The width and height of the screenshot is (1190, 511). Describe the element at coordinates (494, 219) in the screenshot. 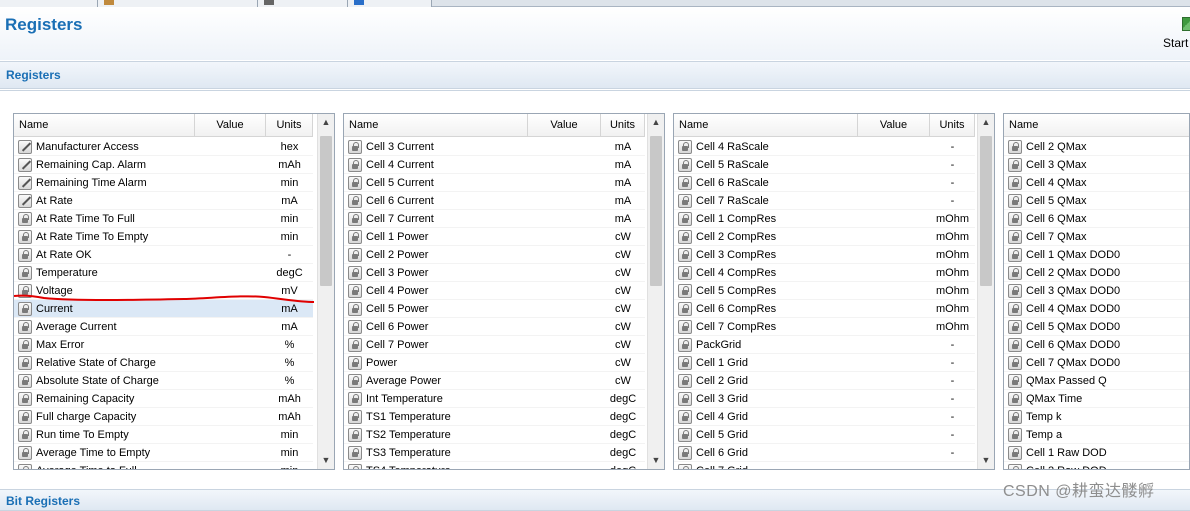

I see `table-row: Cell 7 Current mA` at that location.